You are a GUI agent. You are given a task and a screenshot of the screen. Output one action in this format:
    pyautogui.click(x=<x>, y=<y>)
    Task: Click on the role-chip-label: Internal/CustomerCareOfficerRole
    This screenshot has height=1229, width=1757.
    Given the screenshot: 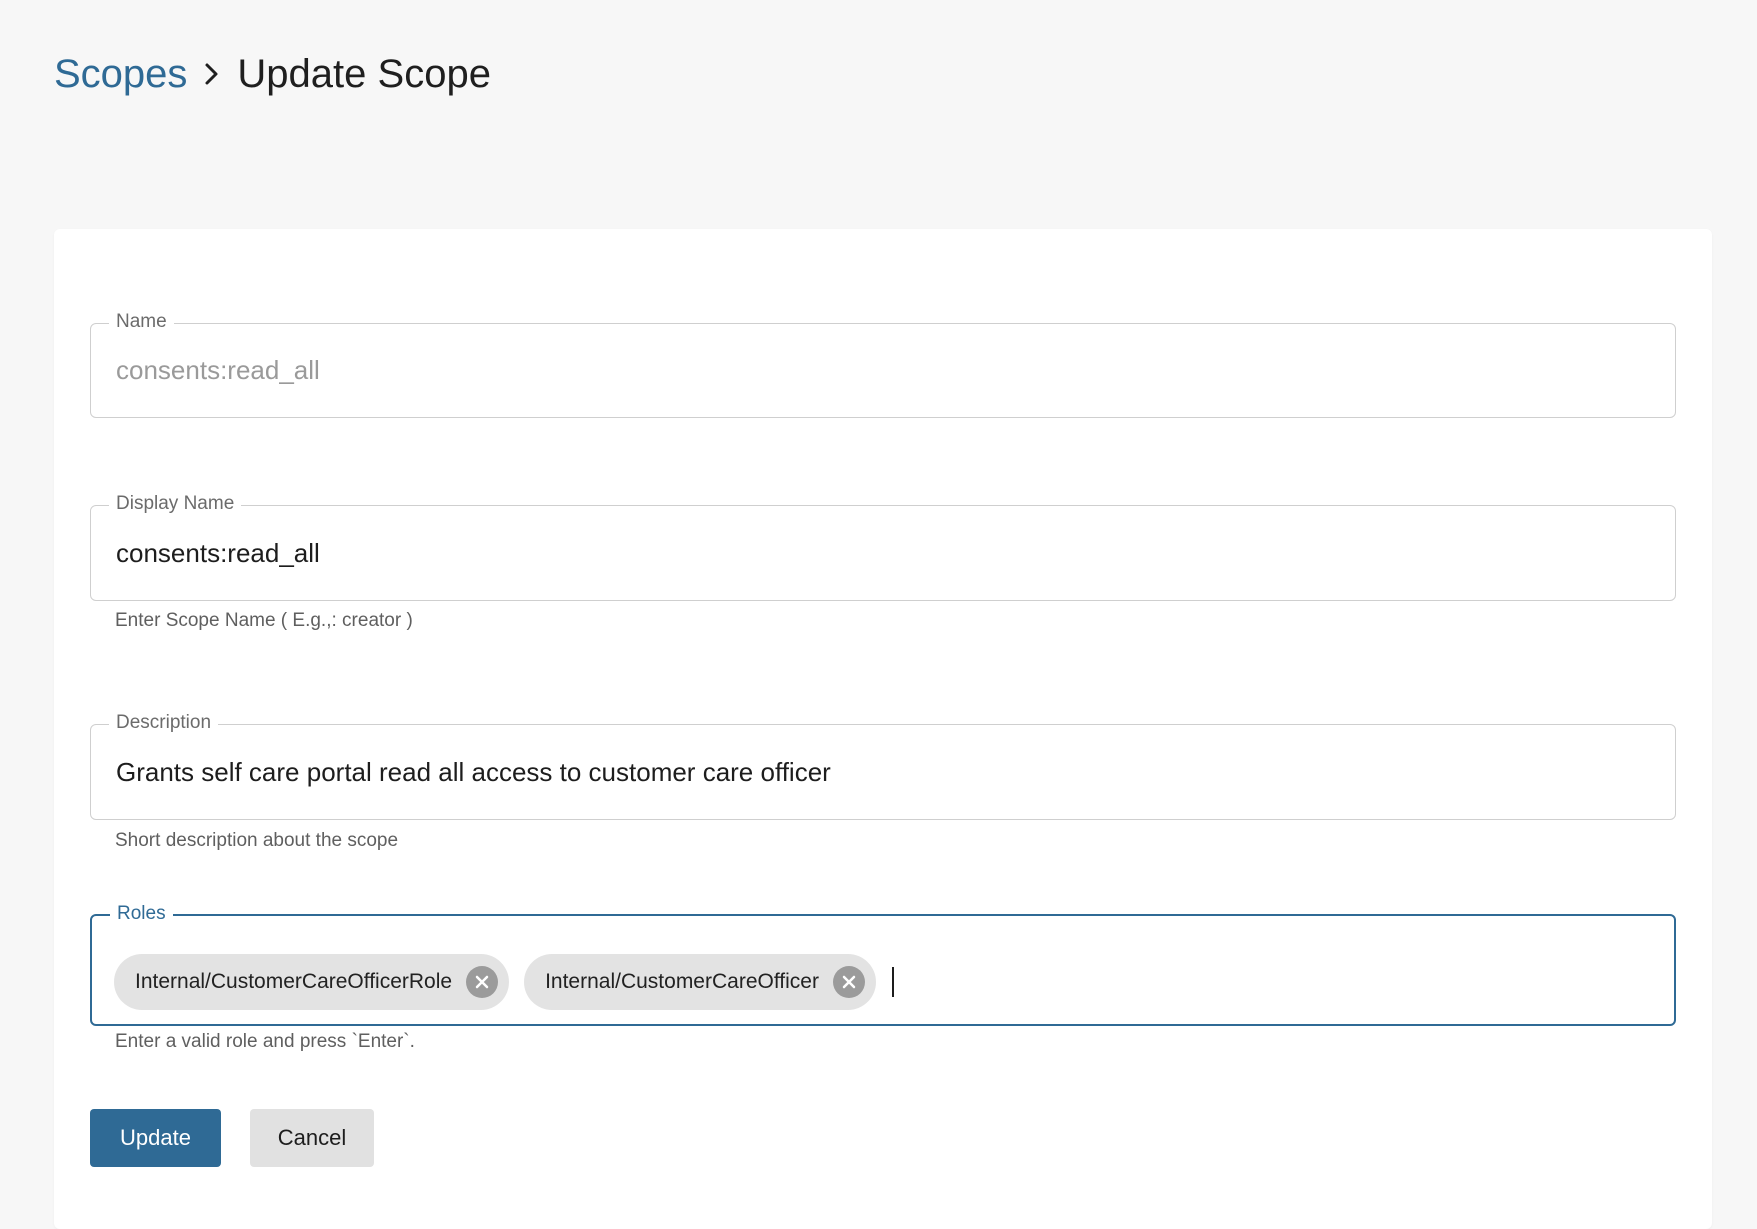 What is the action you would take?
    pyautogui.click(x=294, y=981)
    